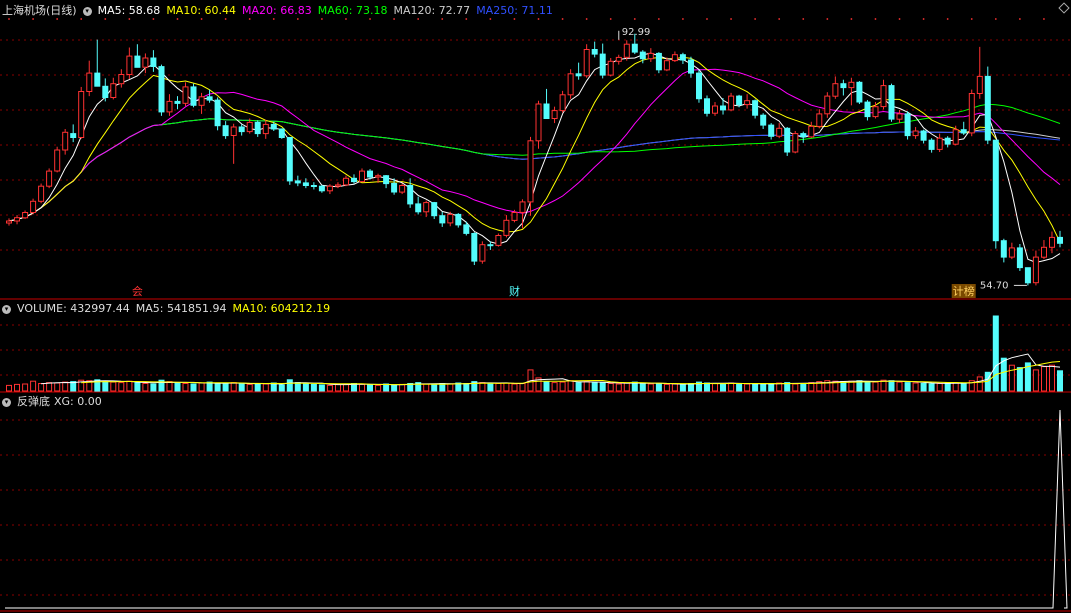 The width and height of the screenshot is (1071, 613). Describe the element at coordinates (6, 309) in the screenshot. I see `volume-settings-icon: ▾` at that location.